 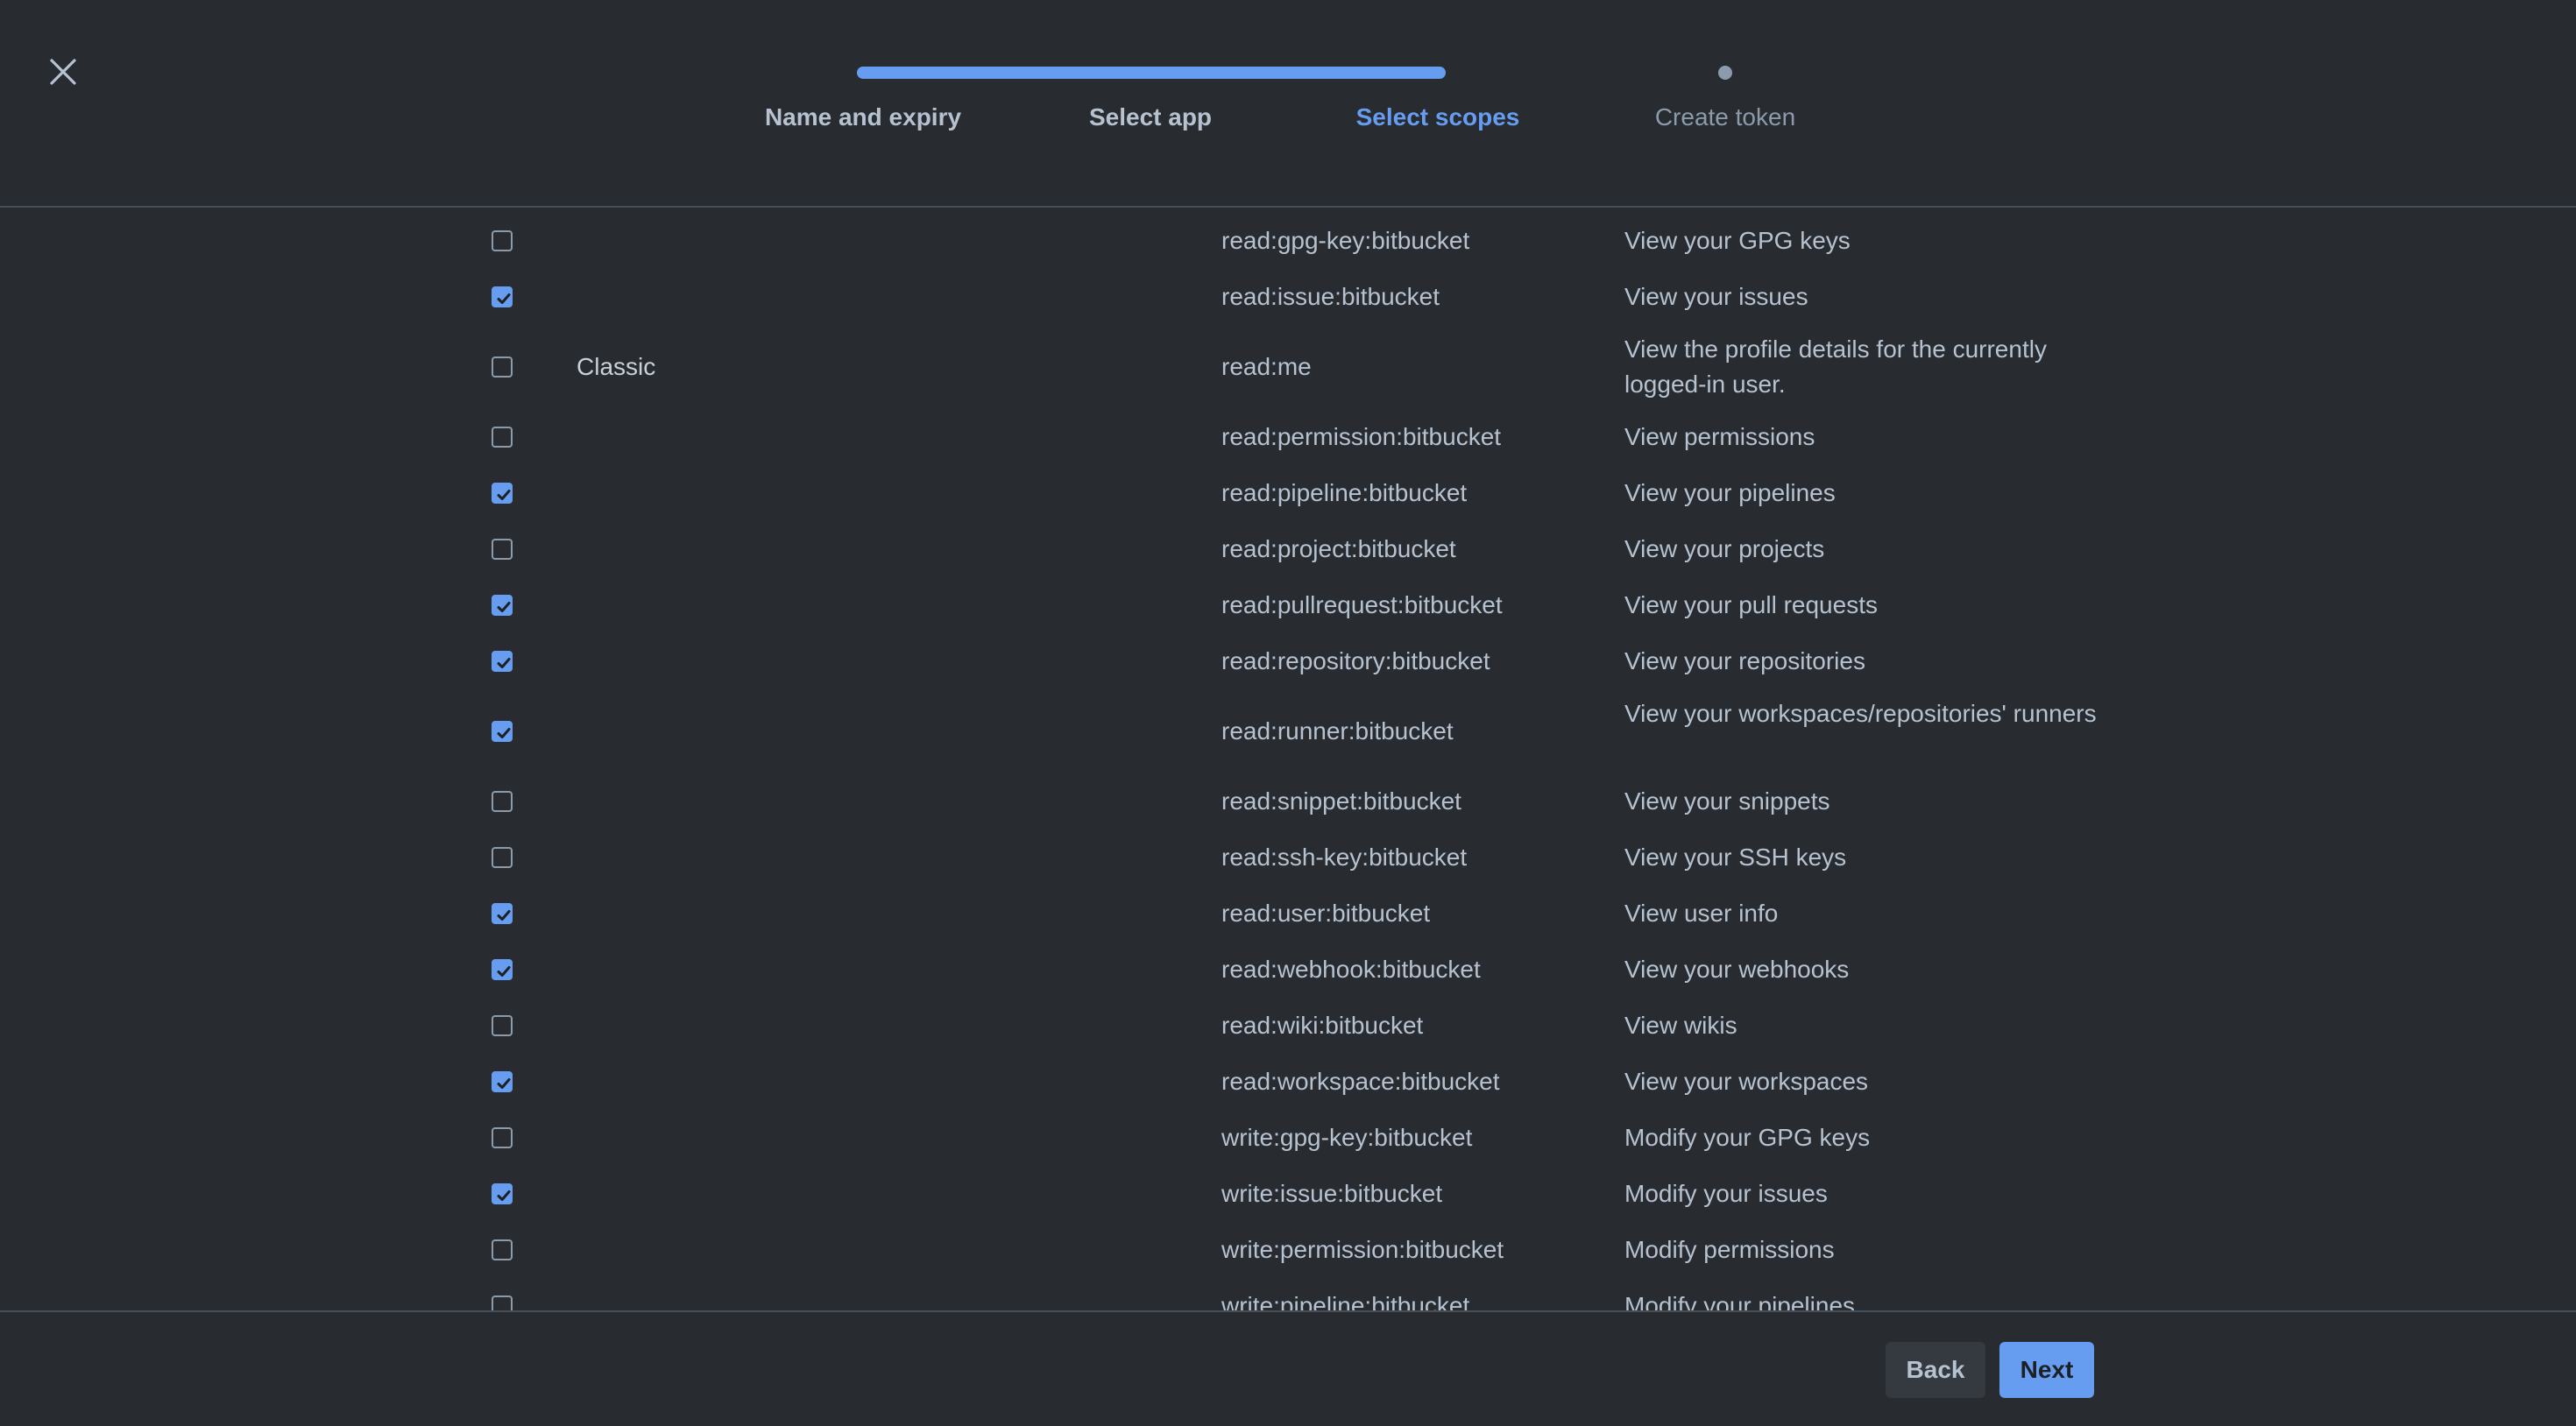 I want to click on scope-name: write:permission:bitbucket, so click(x=1362, y=1249).